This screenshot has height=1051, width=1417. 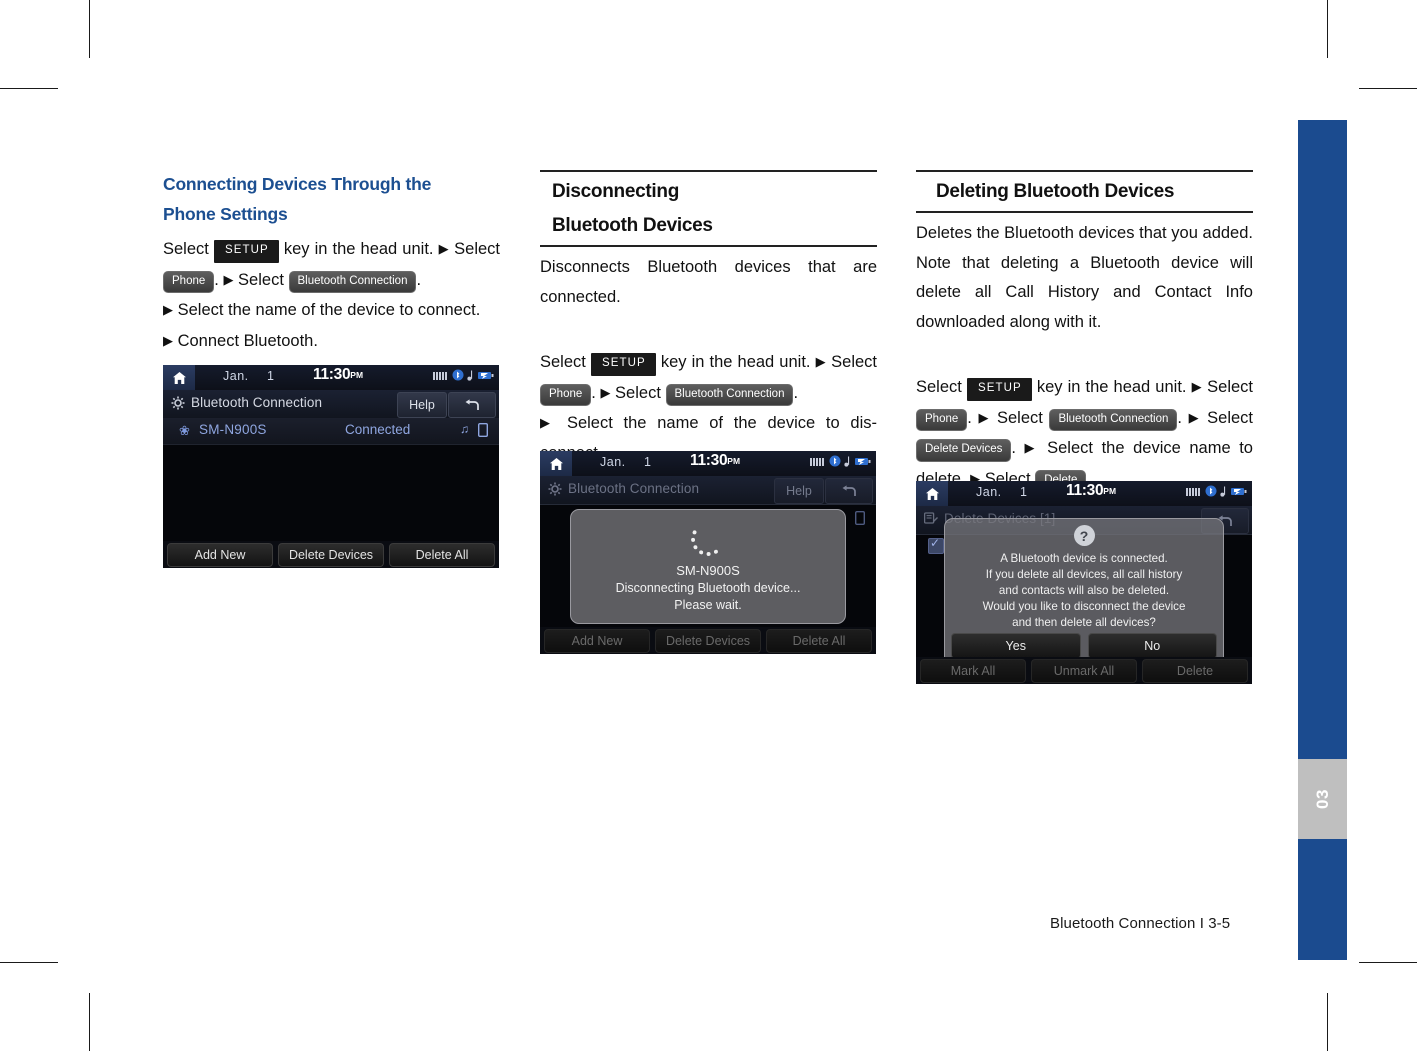 What do you see at coordinates (1084, 646) in the screenshot?
I see `dialog-button-row: Yes No` at bounding box center [1084, 646].